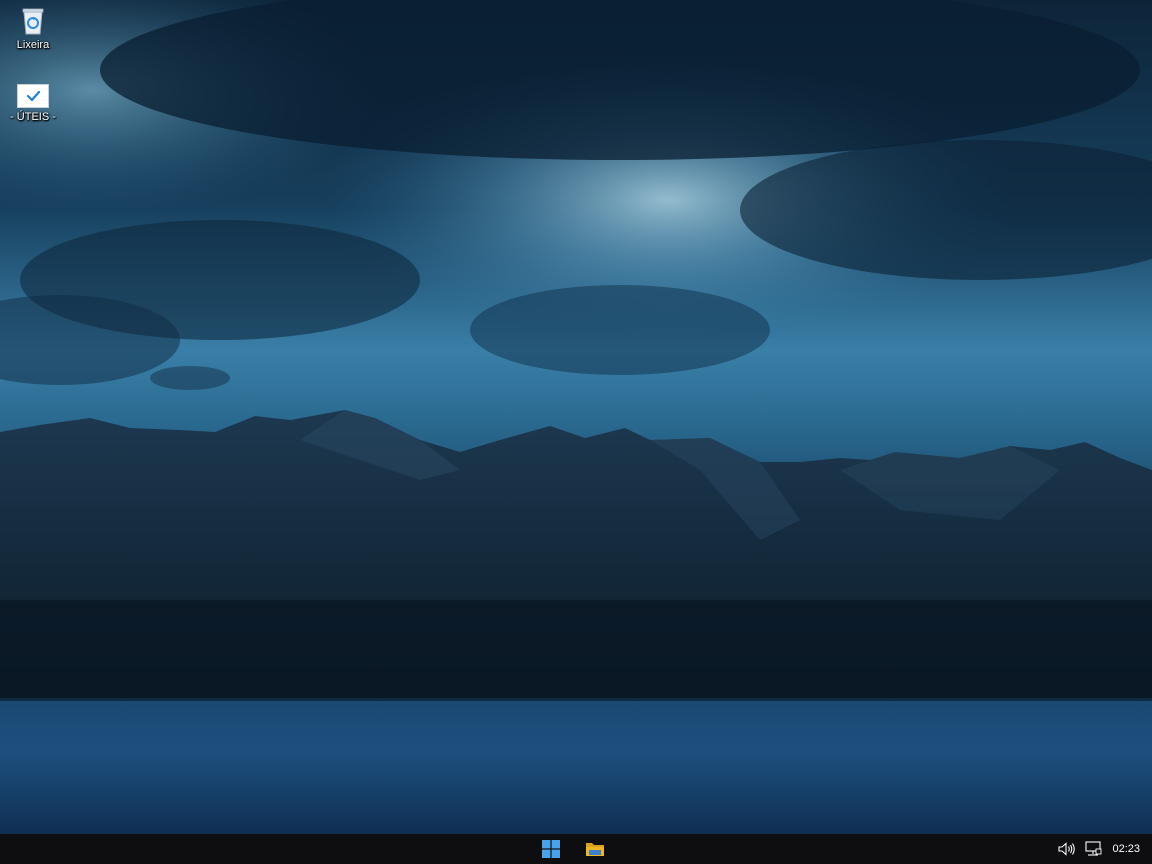  Describe the element at coordinates (1128, 849) in the screenshot. I see `taskbar-clock: 02:23` at that location.